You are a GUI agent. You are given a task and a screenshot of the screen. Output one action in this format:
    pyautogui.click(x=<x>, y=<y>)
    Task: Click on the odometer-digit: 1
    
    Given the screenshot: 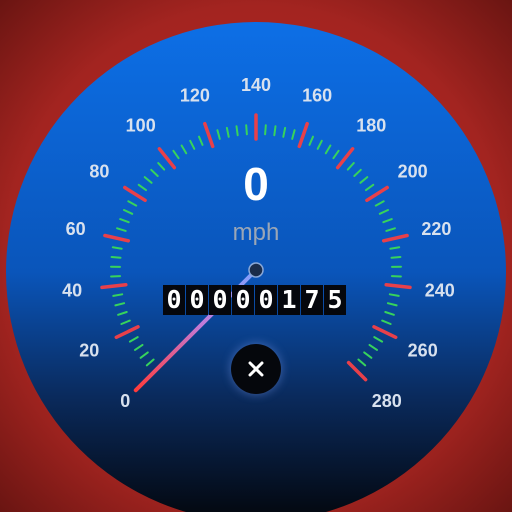 What is the action you would take?
    pyautogui.click(x=289, y=300)
    